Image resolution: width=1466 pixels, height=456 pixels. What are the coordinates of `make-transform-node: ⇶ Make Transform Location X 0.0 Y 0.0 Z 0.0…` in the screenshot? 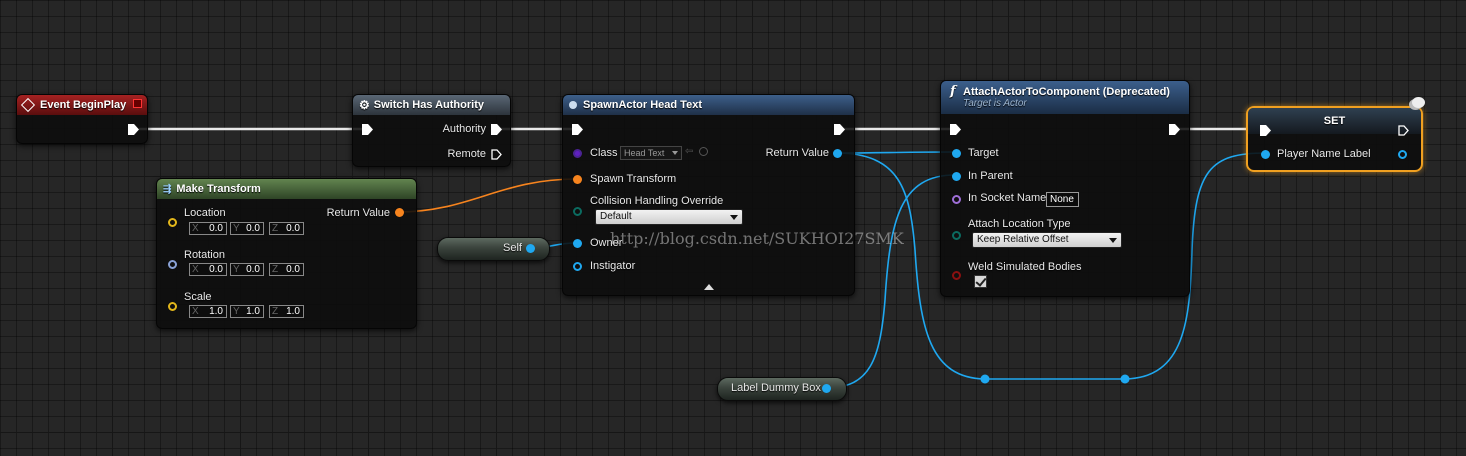 It's located at (286, 253).